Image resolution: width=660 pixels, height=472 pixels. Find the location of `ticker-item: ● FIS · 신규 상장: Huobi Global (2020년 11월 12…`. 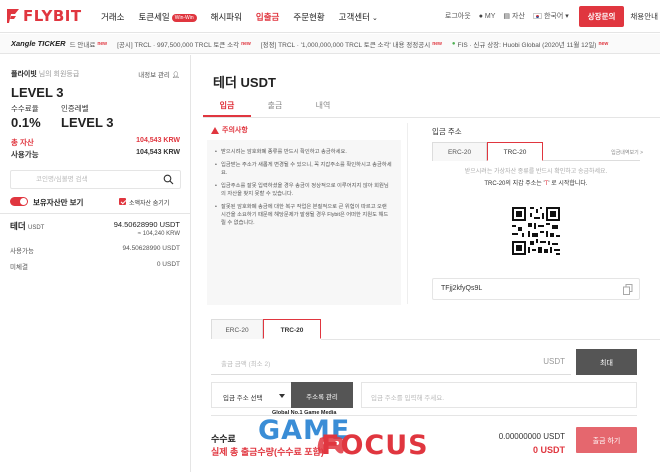

ticker-item: ● FIS · 신규 상장: Huobi Global (2020년 11월 12… is located at coordinates (530, 44).